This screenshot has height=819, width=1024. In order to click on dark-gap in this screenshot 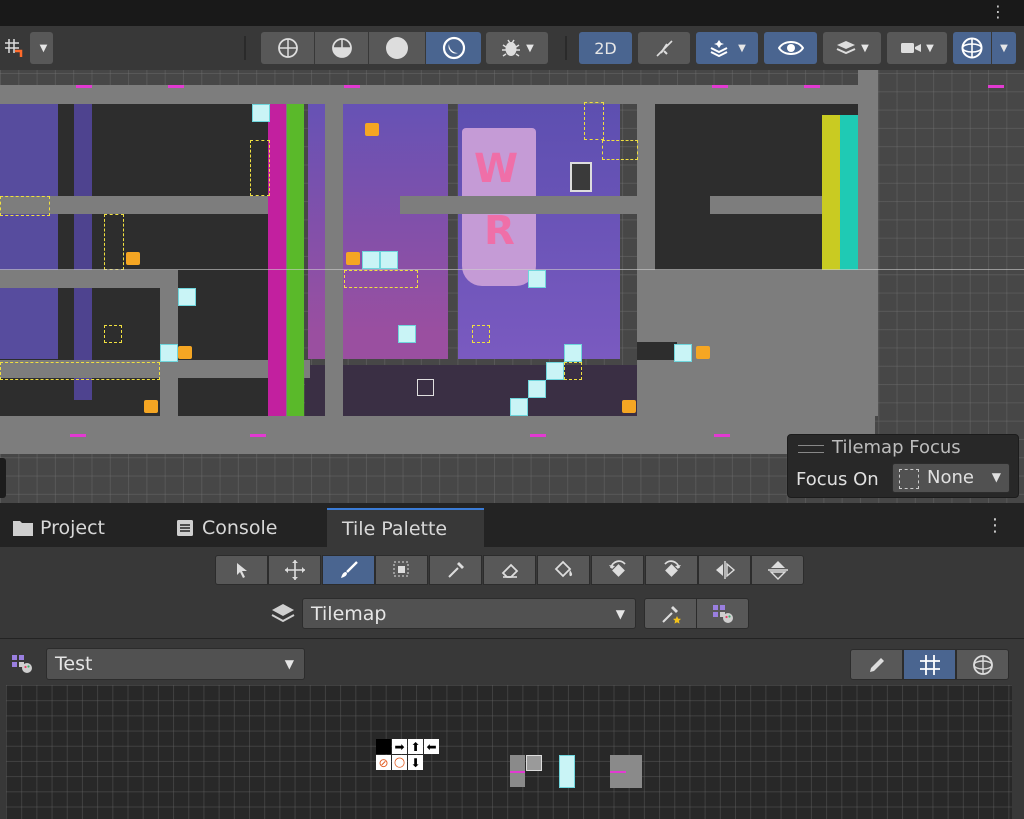, I will do `click(657, 351)`.